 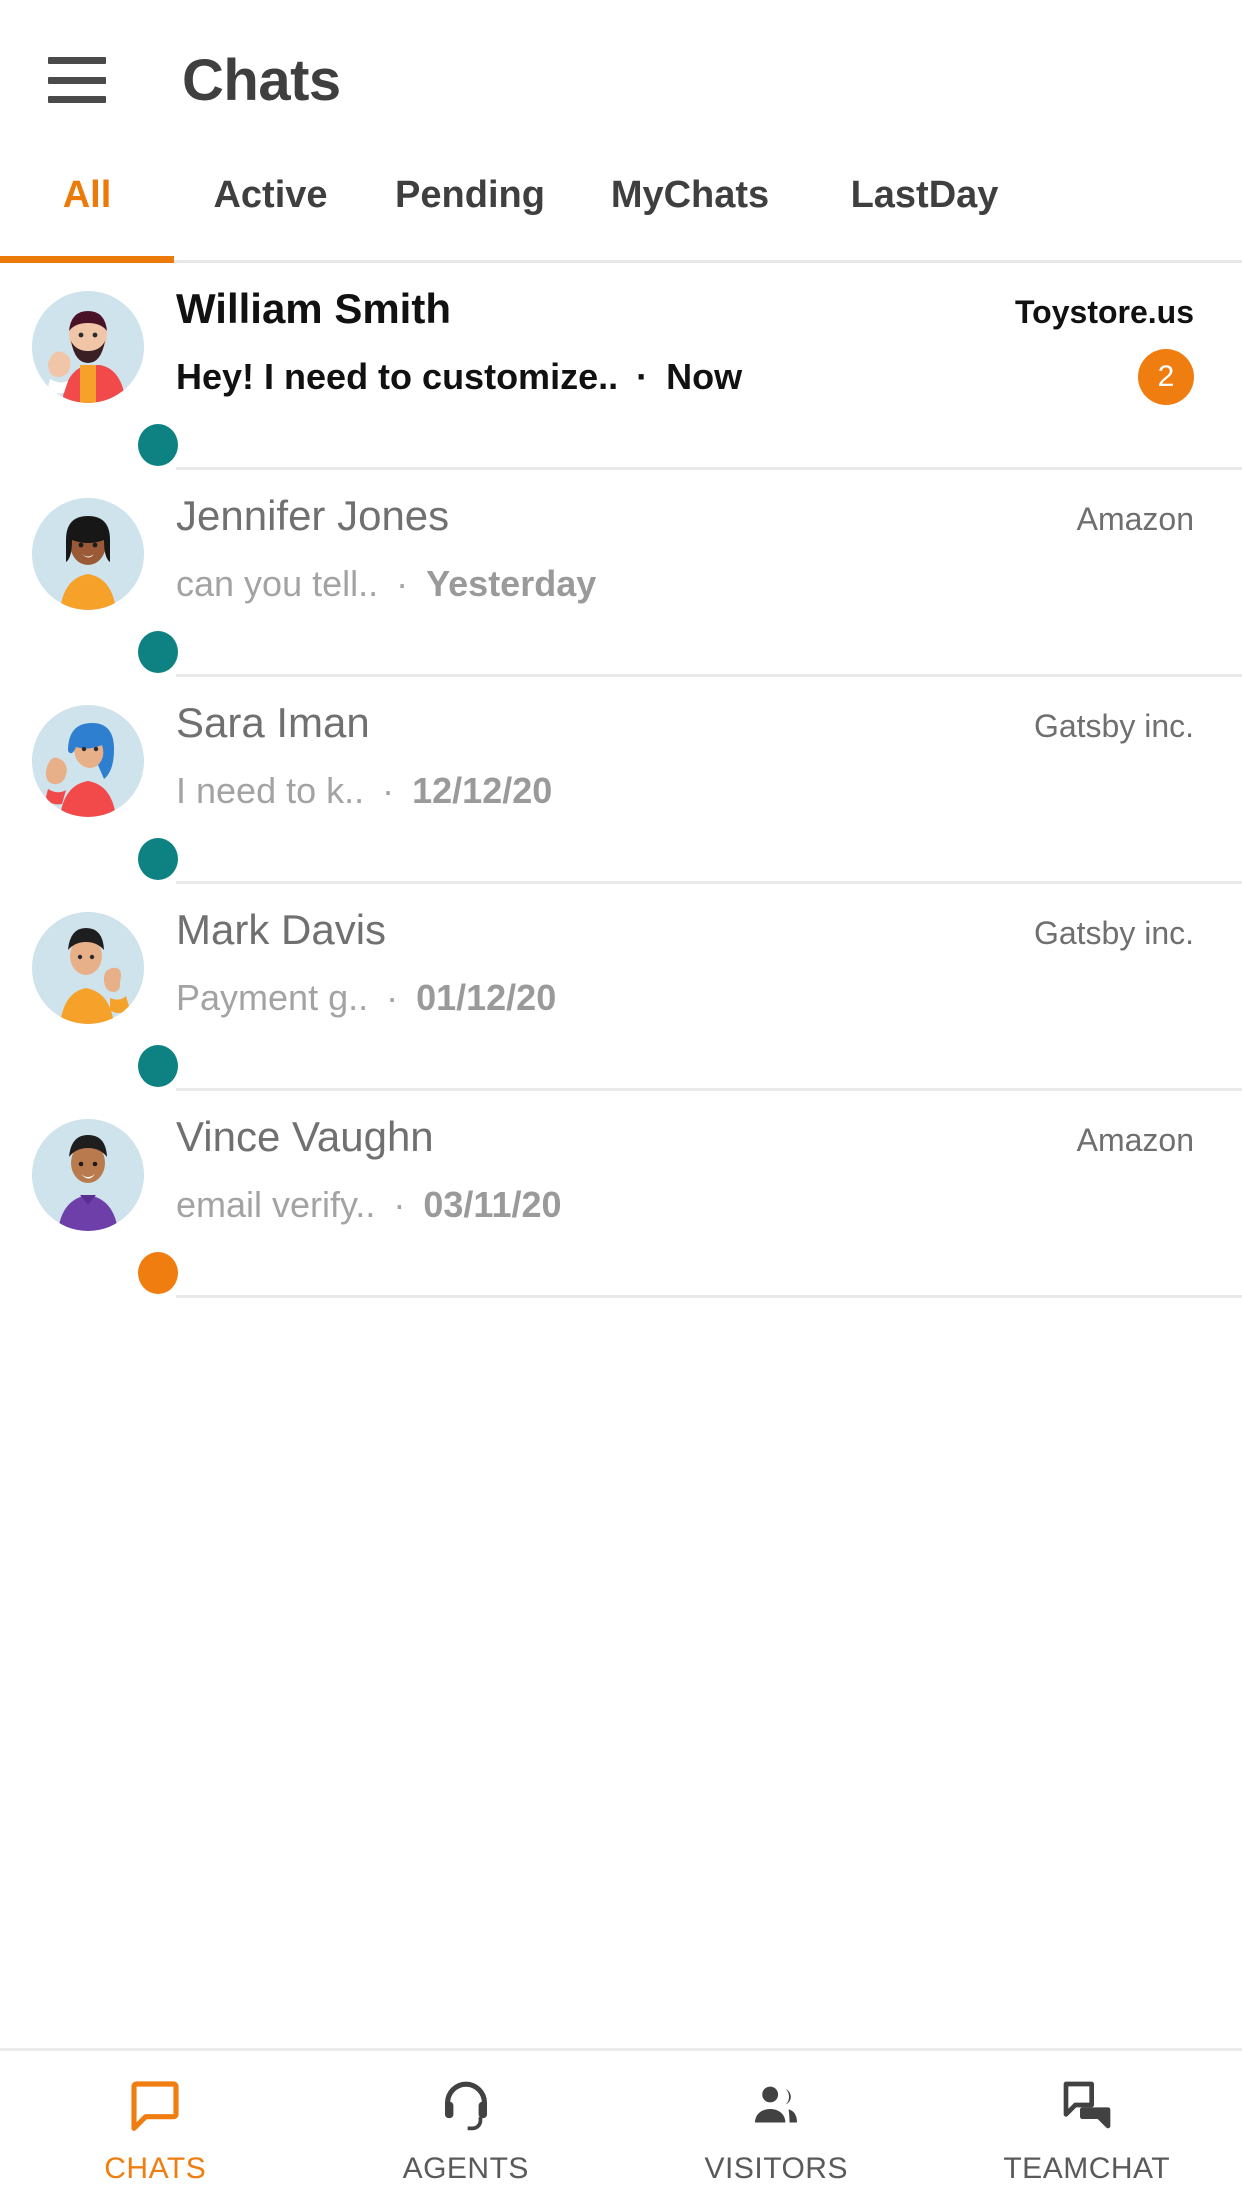 What do you see at coordinates (470, 195) in the screenshot?
I see `tab-pending-label: Pending` at bounding box center [470, 195].